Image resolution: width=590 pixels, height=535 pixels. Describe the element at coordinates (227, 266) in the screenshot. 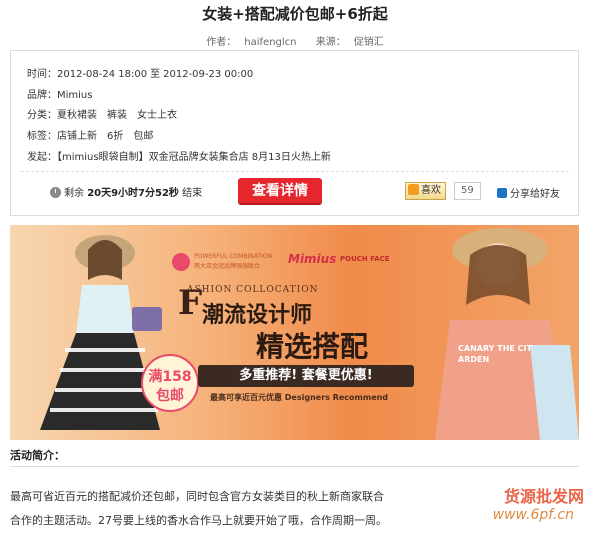

I see `logo-subtext: 两大双金冠品牌强强联合` at that location.